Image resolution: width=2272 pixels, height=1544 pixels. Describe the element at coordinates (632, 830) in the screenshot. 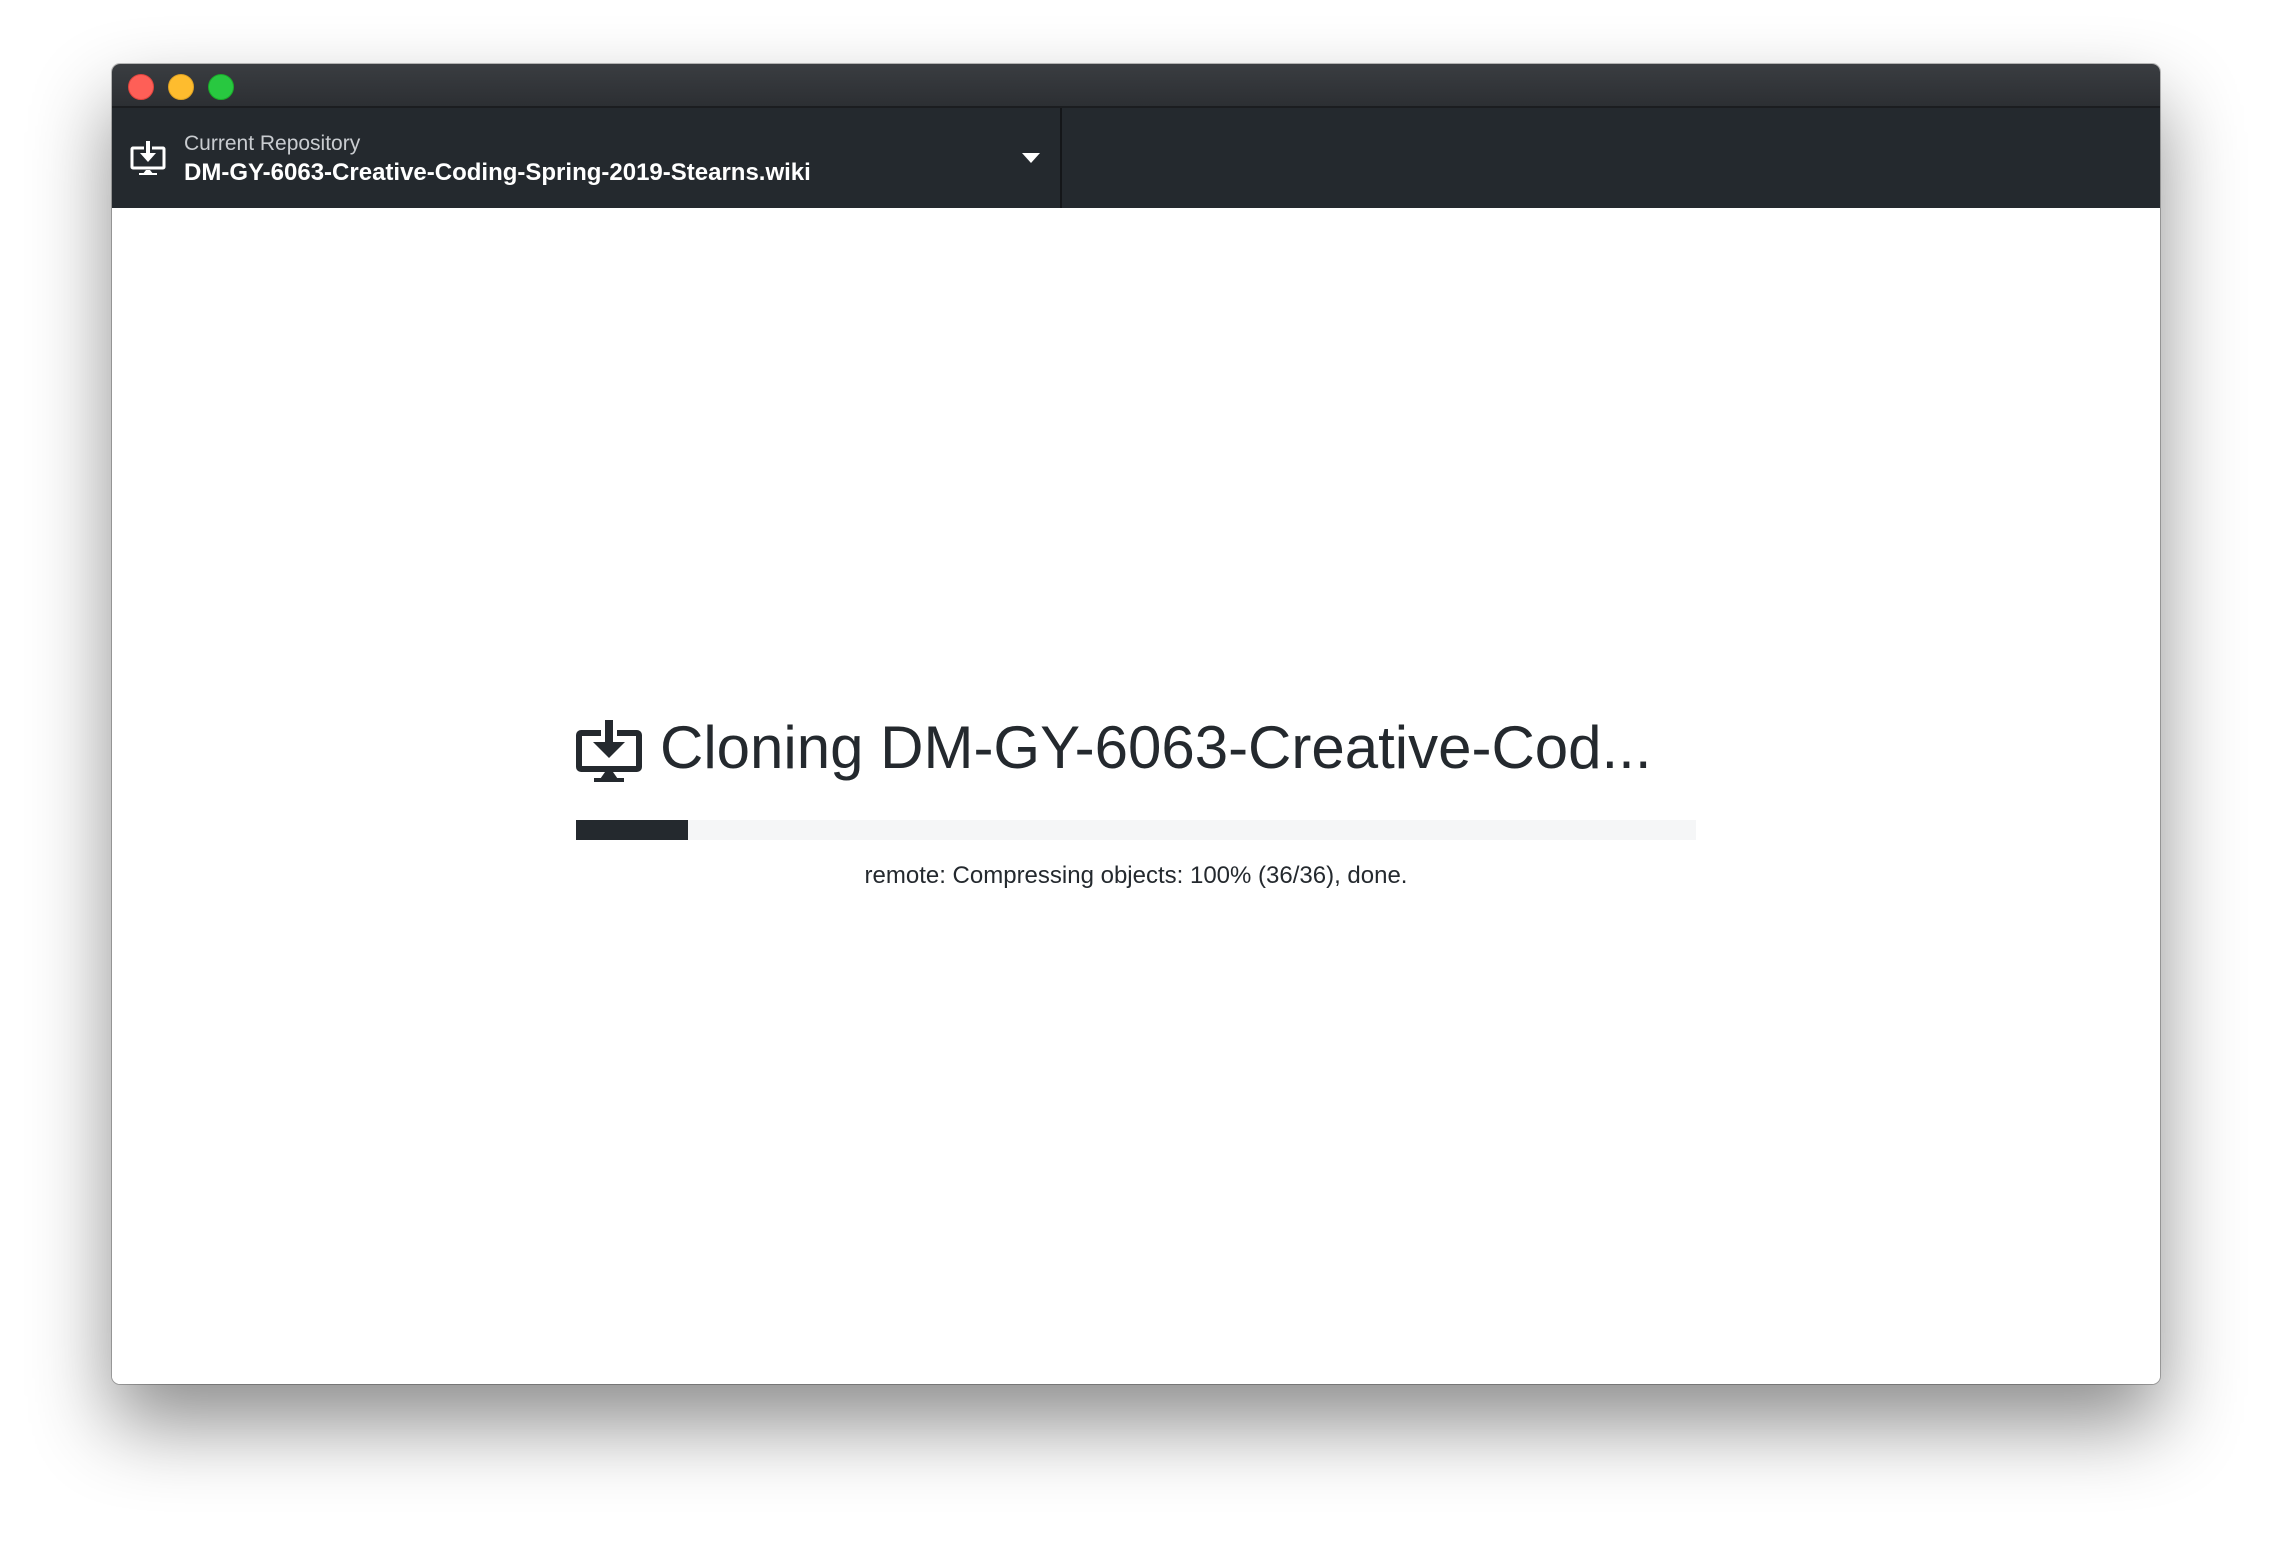

I see `clone-progress-fill` at that location.